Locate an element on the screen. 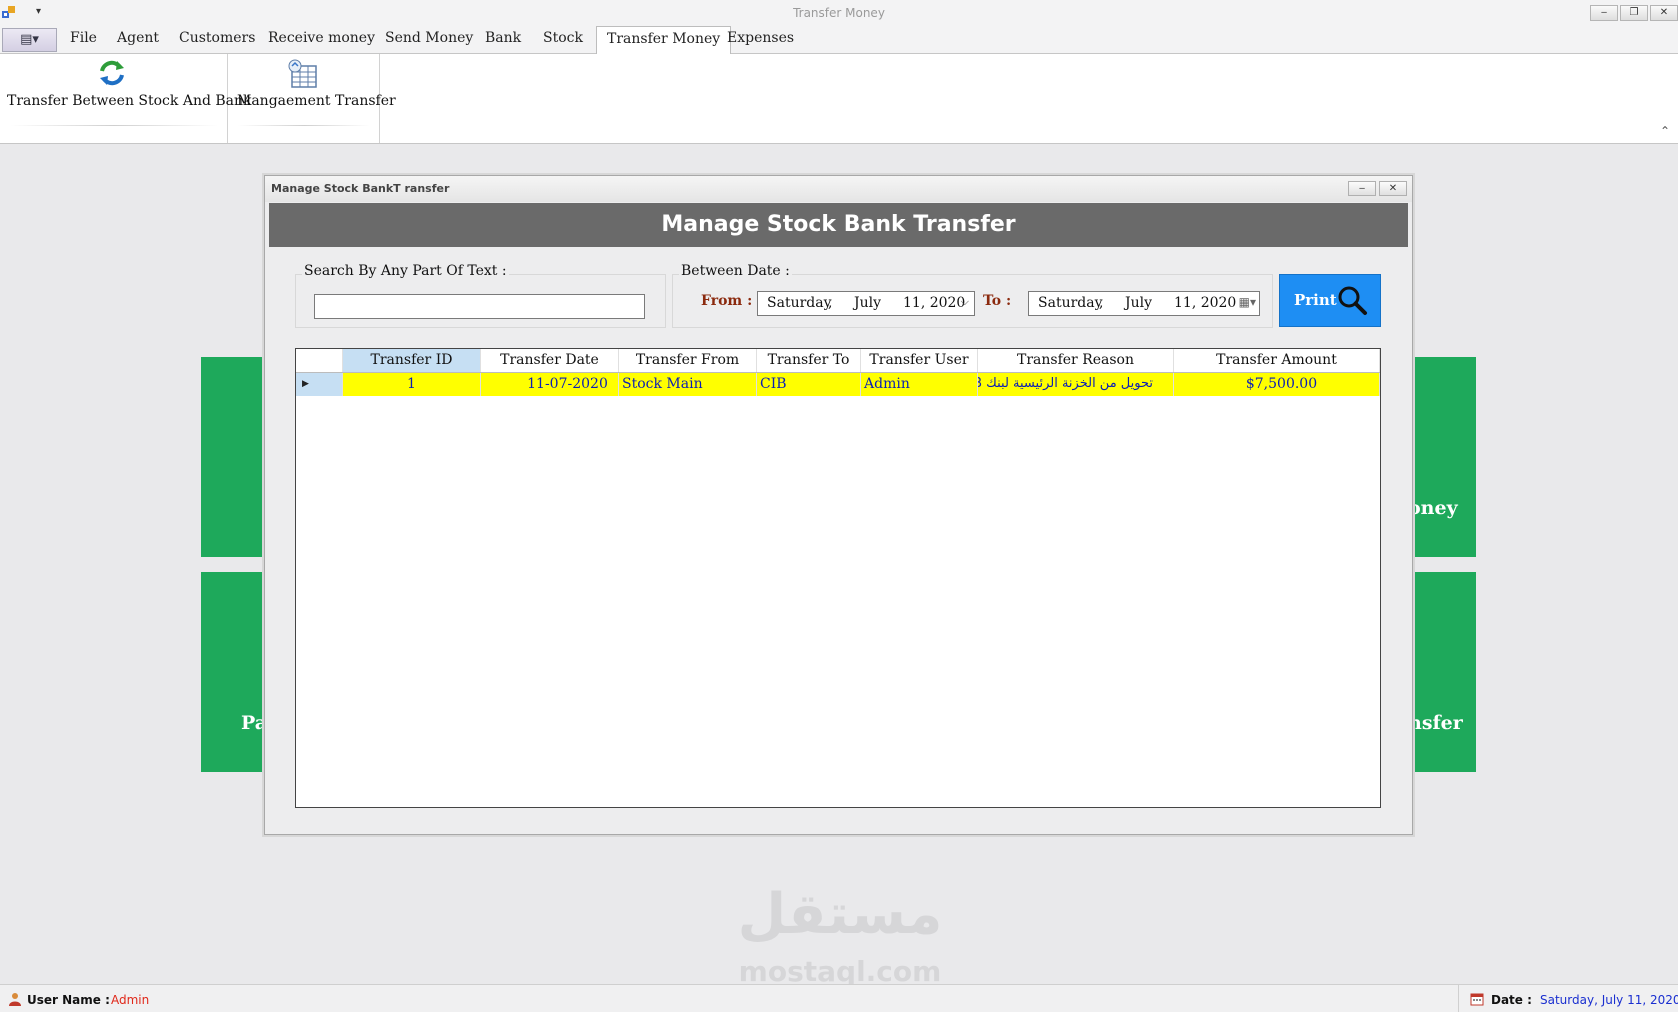 The image size is (1678, 1012). dialog-title: Manage Stock BankT ransfer is located at coordinates (360, 188).